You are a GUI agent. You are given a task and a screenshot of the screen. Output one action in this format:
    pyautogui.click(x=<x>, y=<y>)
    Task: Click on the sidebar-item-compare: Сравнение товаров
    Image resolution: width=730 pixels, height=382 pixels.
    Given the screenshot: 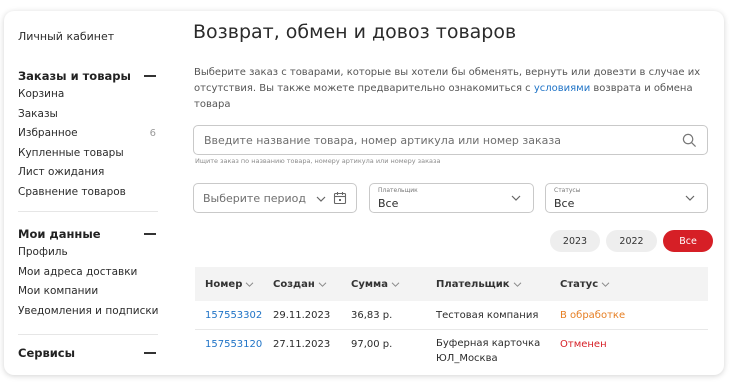 What is the action you would take?
    pyautogui.click(x=88, y=193)
    